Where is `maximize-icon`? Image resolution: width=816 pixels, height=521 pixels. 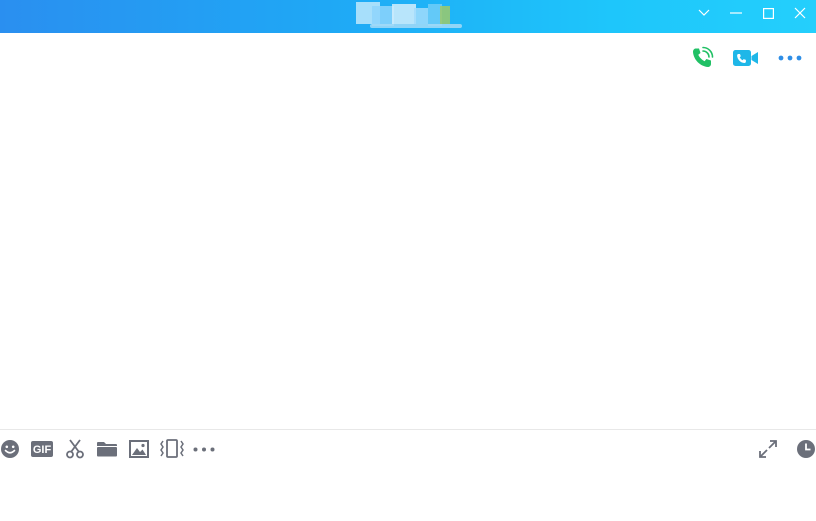 maximize-icon is located at coordinates (768, 13).